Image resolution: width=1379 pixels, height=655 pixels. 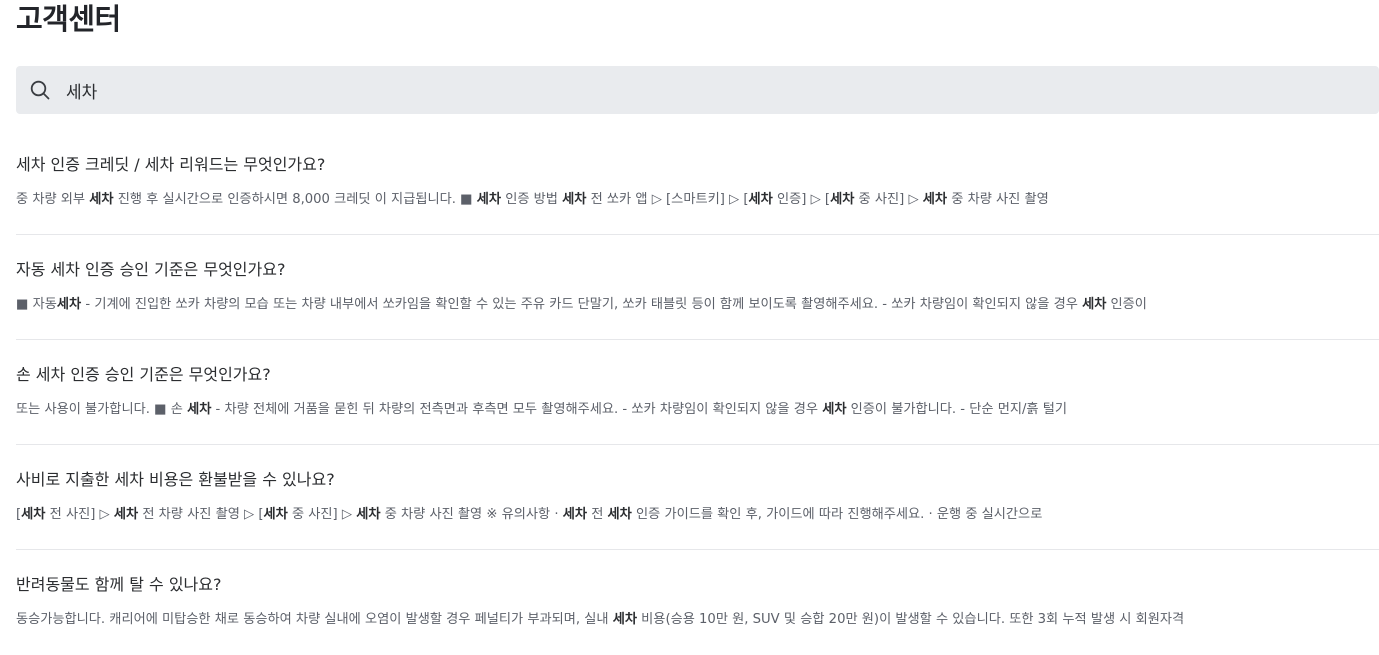 What do you see at coordinates (170, 165) in the screenshot?
I see `faq-question: 세차 인증 크레딧 / 세차 리워드는 무엇인가요?` at bounding box center [170, 165].